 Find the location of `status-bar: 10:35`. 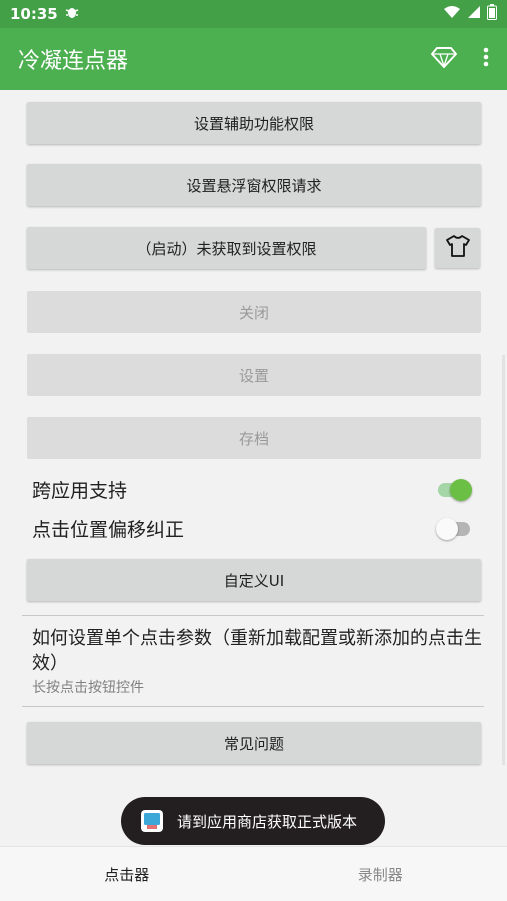

status-bar: 10:35 is located at coordinates (253, 14).